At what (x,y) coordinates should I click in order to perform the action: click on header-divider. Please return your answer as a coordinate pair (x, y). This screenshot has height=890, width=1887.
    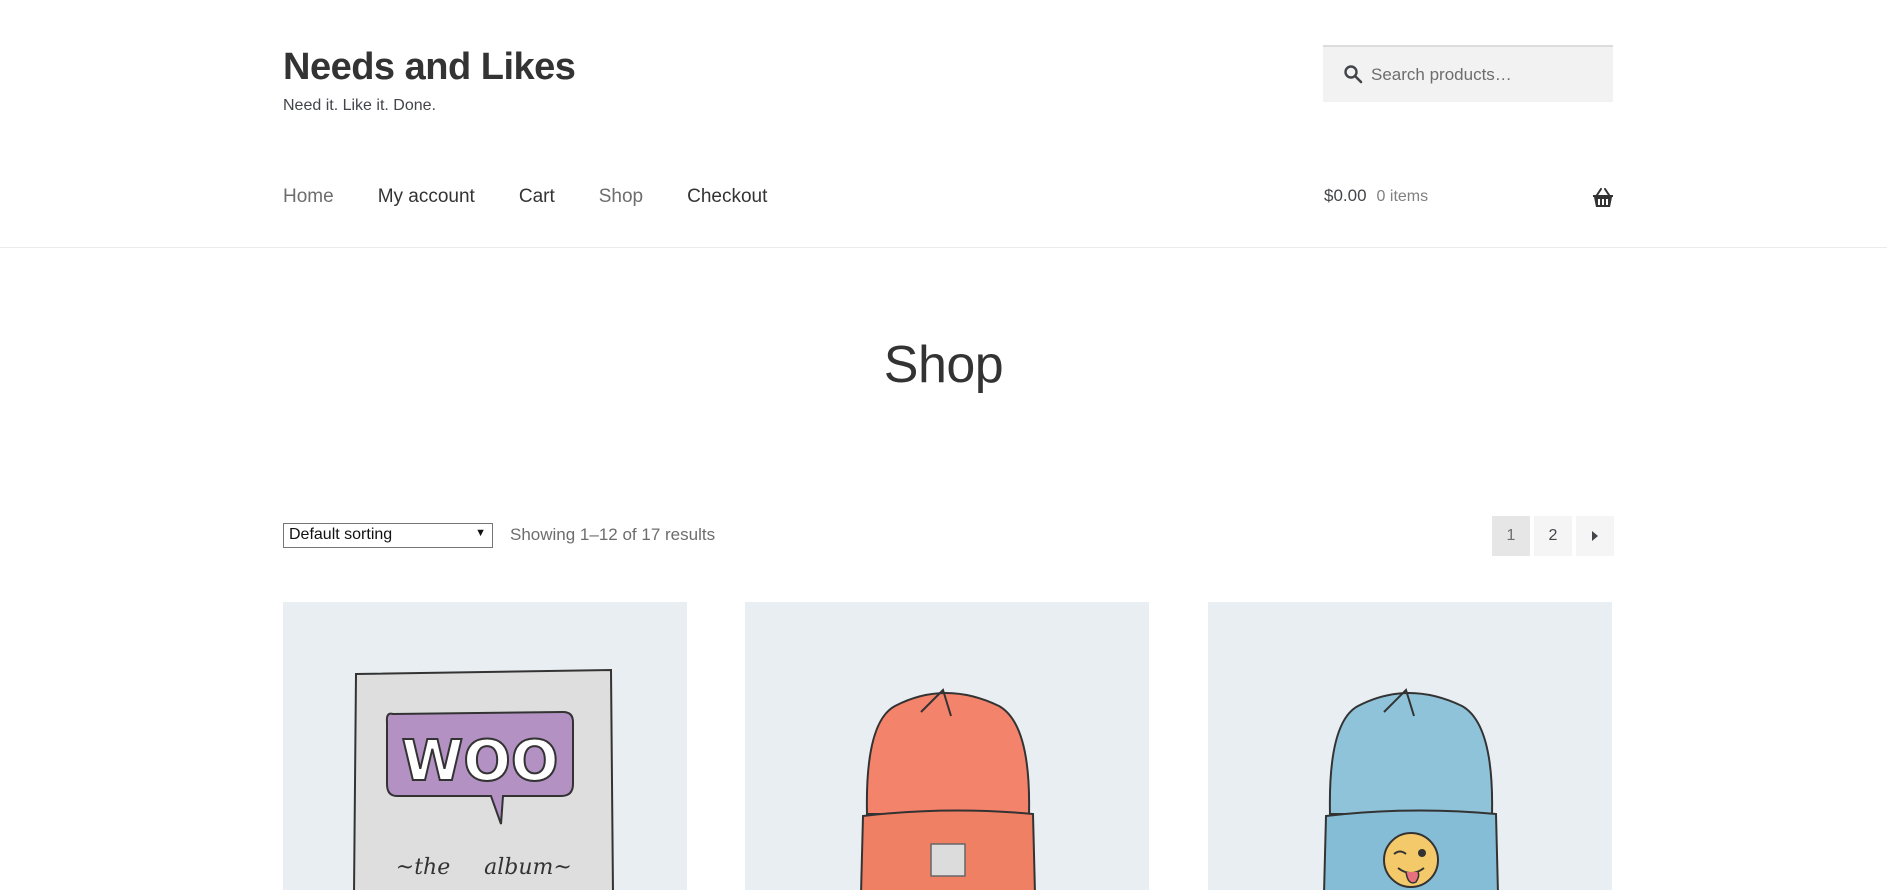
    Looking at the image, I should click on (943, 247).